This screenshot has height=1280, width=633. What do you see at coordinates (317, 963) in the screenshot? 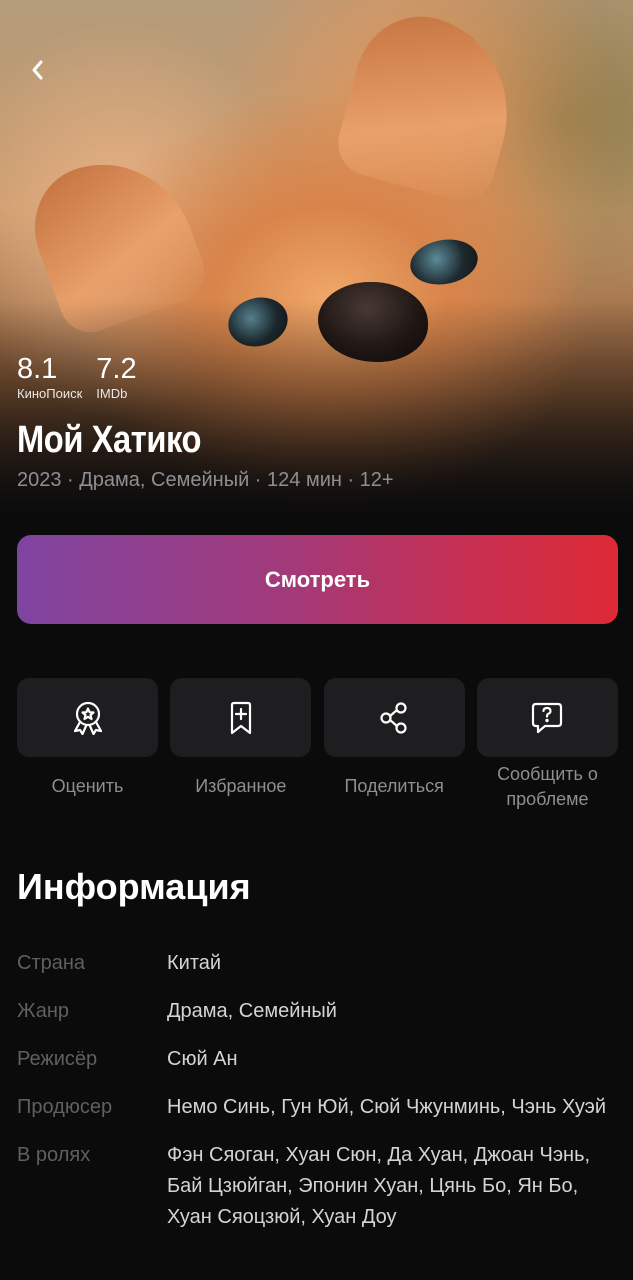
I see `info-row-country: Страна Китай` at bounding box center [317, 963].